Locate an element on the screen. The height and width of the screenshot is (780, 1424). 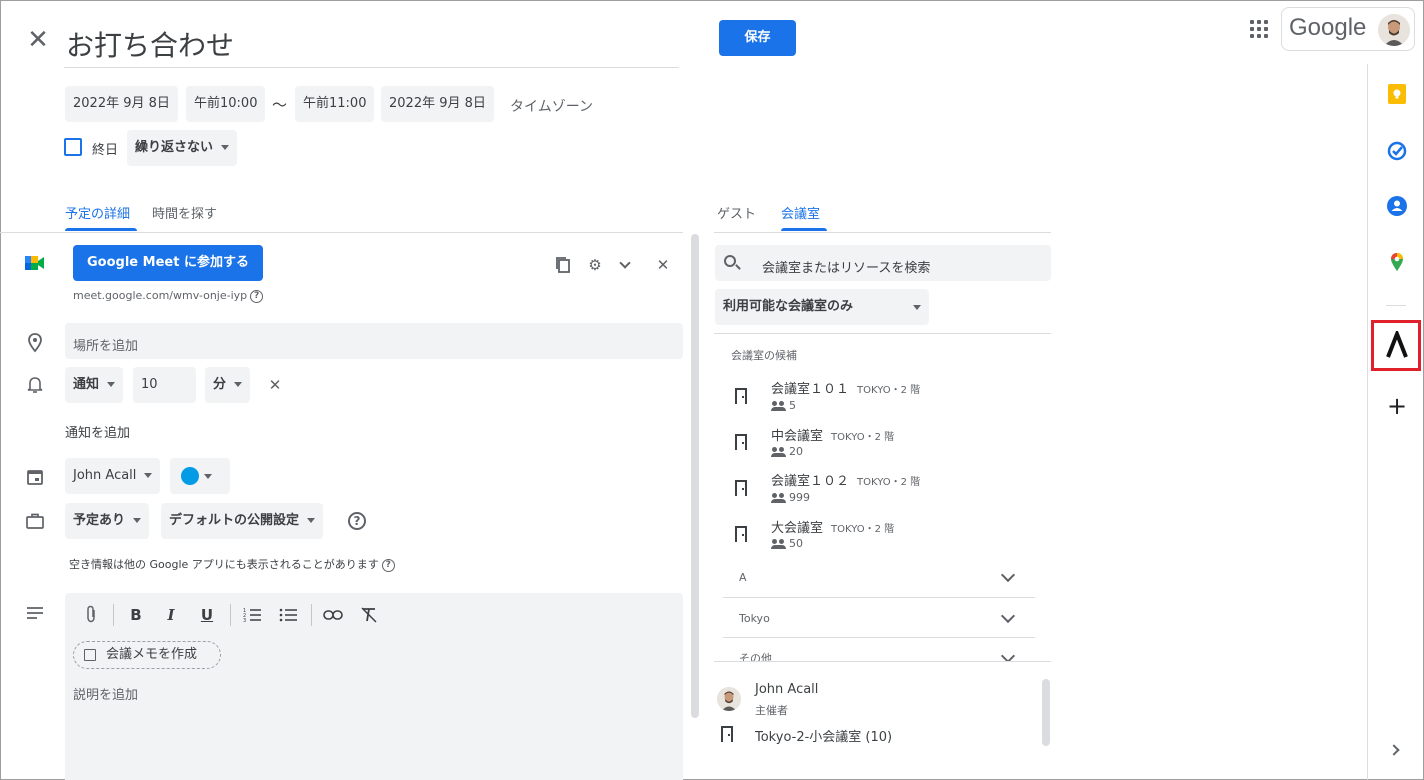
bulleted-list-icon is located at coordinates (289, 615).